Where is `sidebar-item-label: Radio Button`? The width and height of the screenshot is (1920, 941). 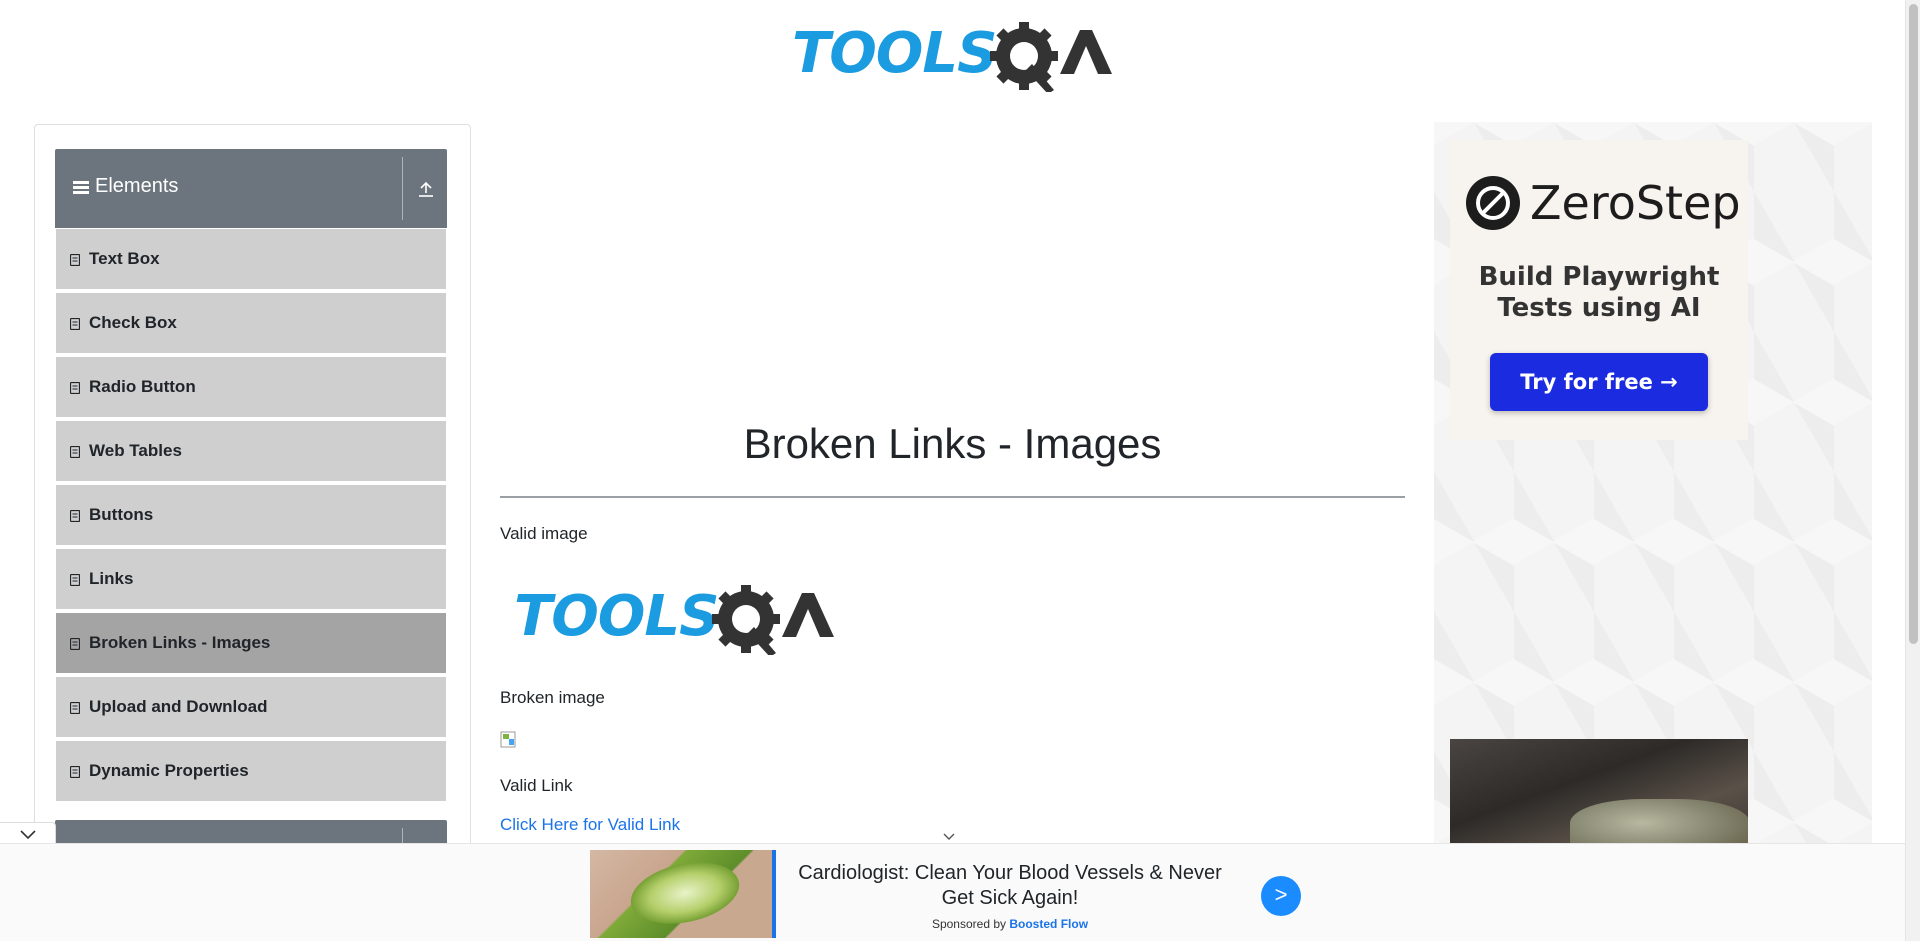
sidebar-item-label: Radio Button is located at coordinates (142, 386).